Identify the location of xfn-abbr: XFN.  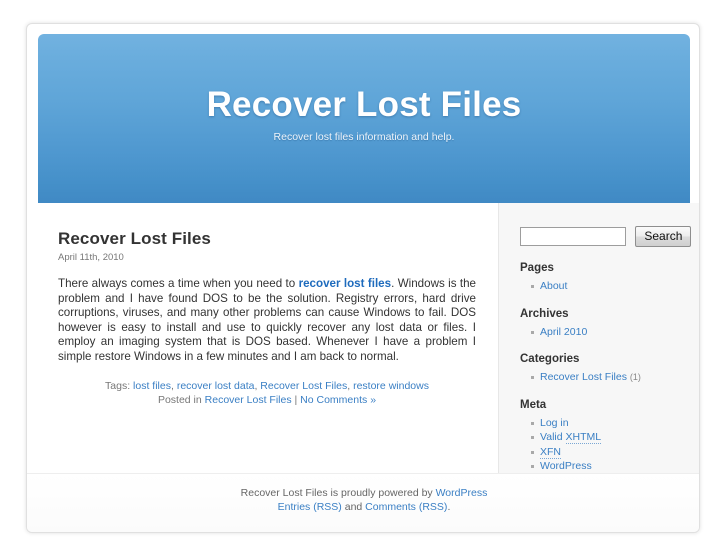
(550, 452).